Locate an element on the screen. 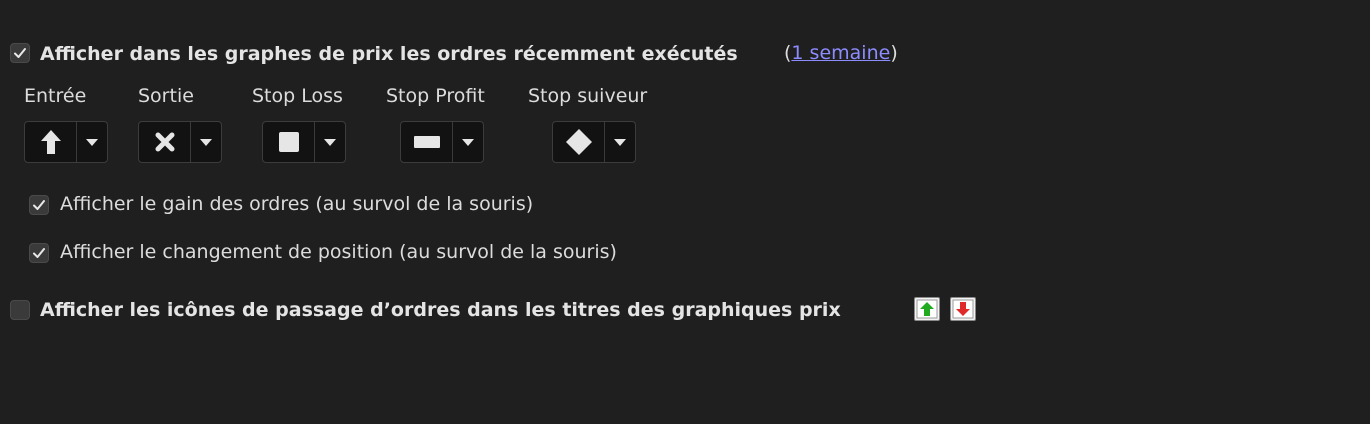 The width and height of the screenshot is (1370, 424). paren-close: ) is located at coordinates (894, 53).